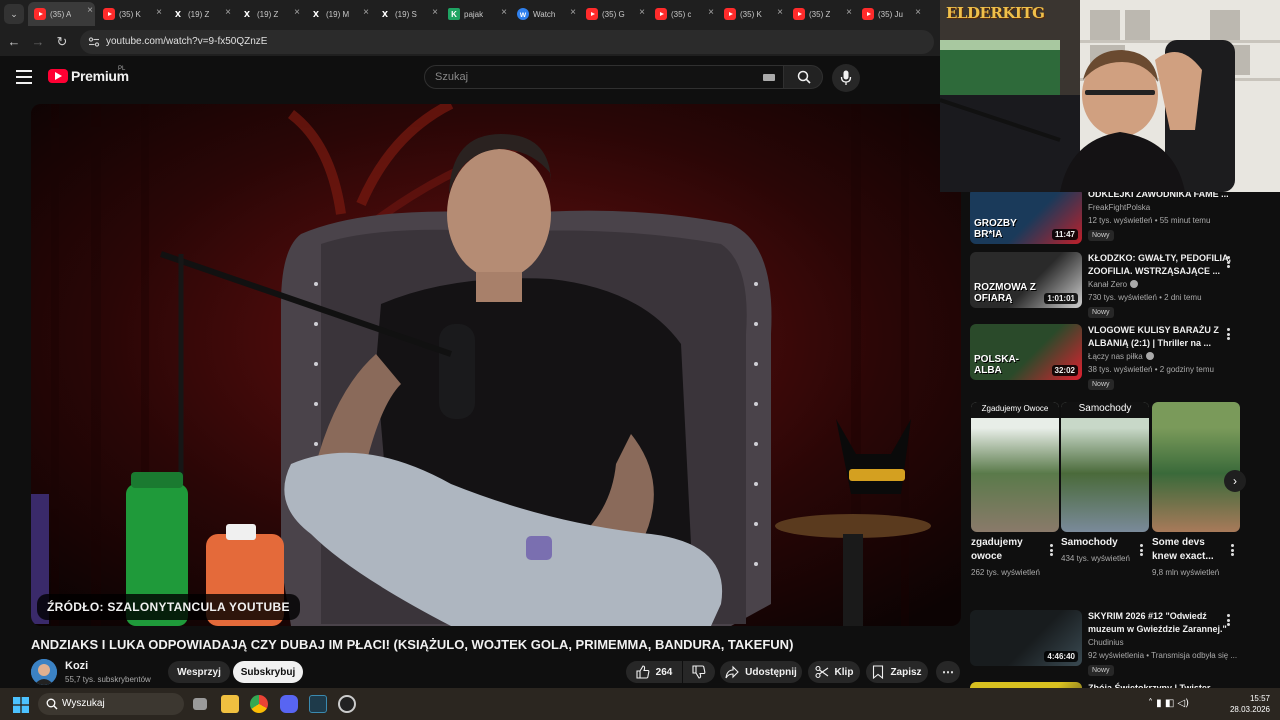 The height and width of the screenshot is (720, 1280). I want to click on discord-icon, so click(289, 704).